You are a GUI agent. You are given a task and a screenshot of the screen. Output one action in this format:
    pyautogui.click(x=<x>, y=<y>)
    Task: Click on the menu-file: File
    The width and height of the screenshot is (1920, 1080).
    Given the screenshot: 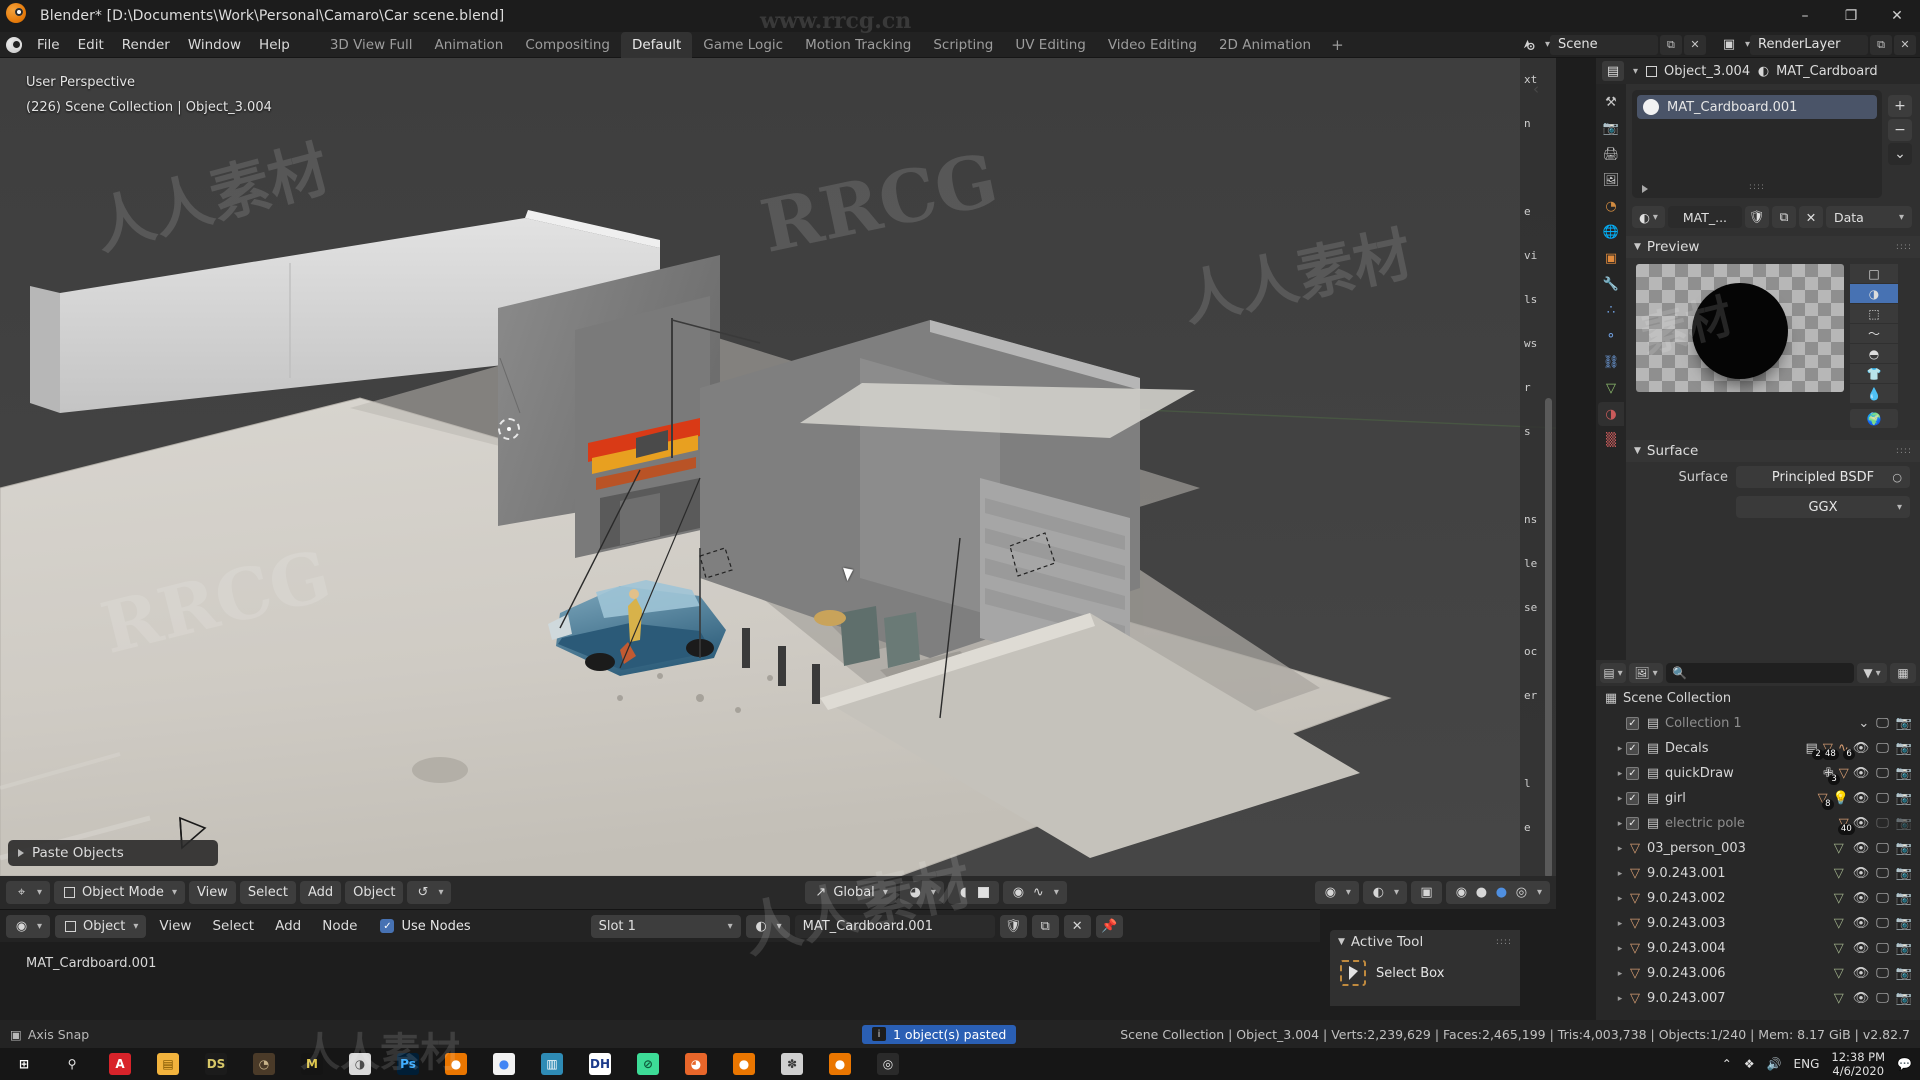 What is the action you would take?
    pyautogui.click(x=48, y=45)
    